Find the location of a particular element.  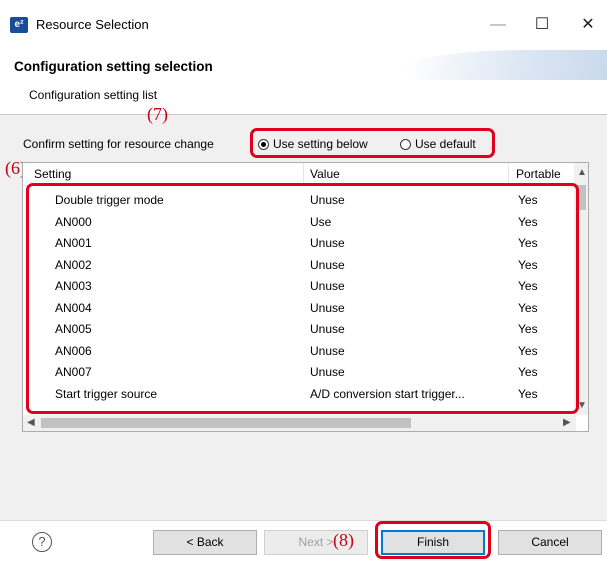

page-title: Configuration setting selection is located at coordinates (113, 66).